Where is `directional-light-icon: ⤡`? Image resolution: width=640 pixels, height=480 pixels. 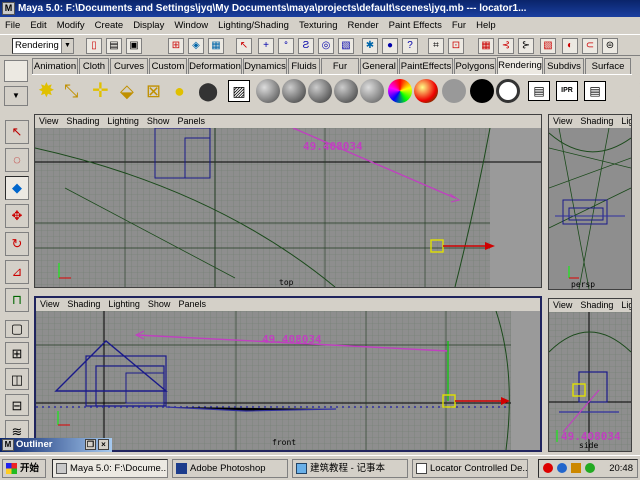 directional-light-icon: ⤡ is located at coordinates (71, 91).